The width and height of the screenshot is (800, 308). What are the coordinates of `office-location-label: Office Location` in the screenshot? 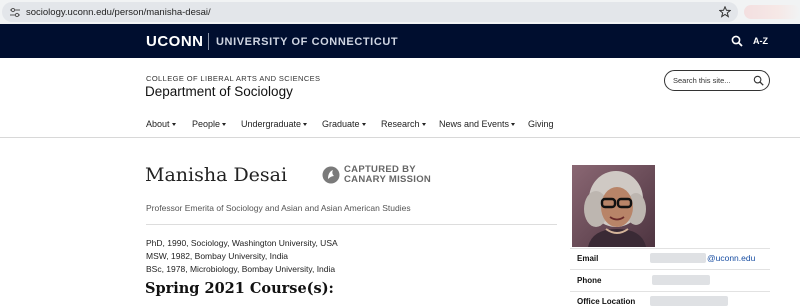 It's located at (606, 301).